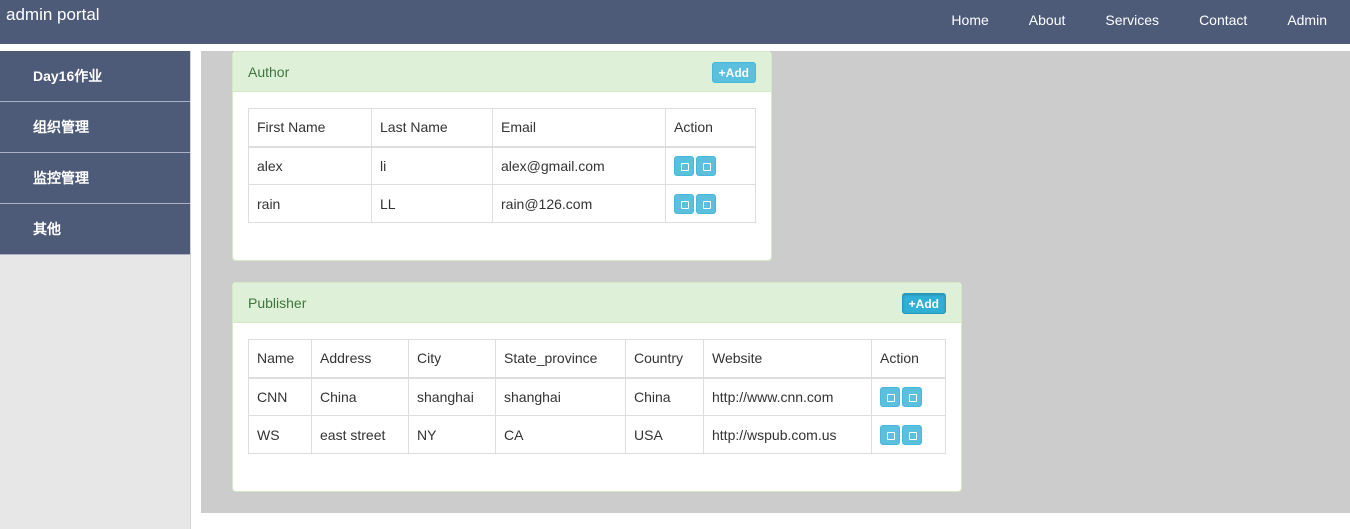 The width and height of the screenshot is (1350, 529). I want to click on cell-last-name: LL, so click(432, 203).